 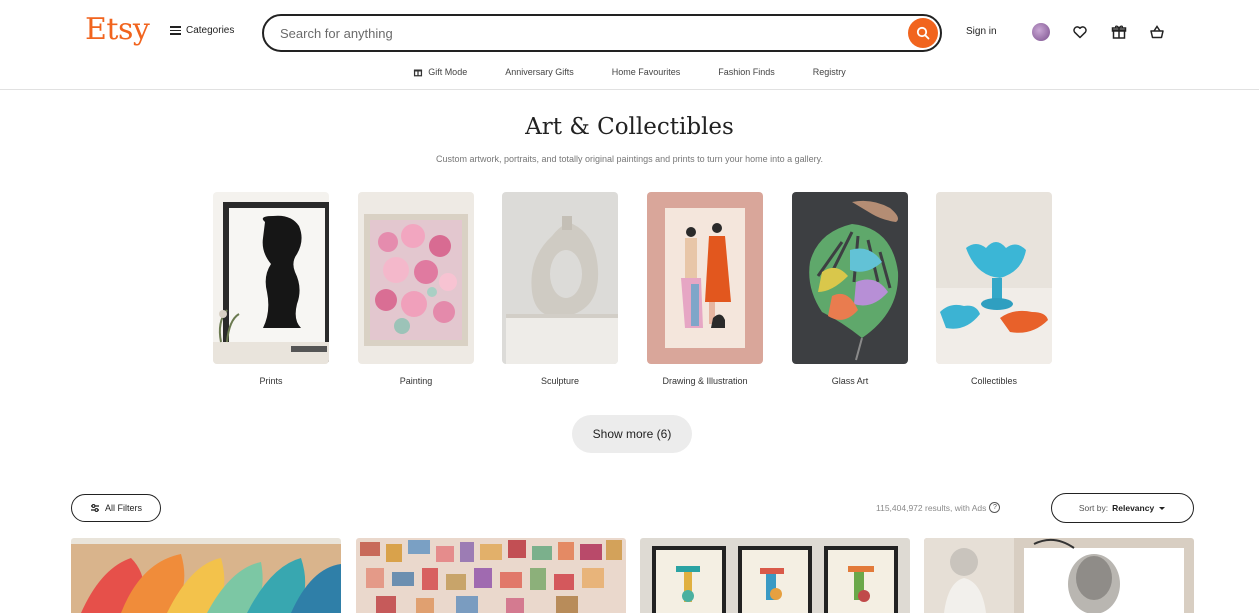 I want to click on nav-label: Gift Mode, so click(x=448, y=72).